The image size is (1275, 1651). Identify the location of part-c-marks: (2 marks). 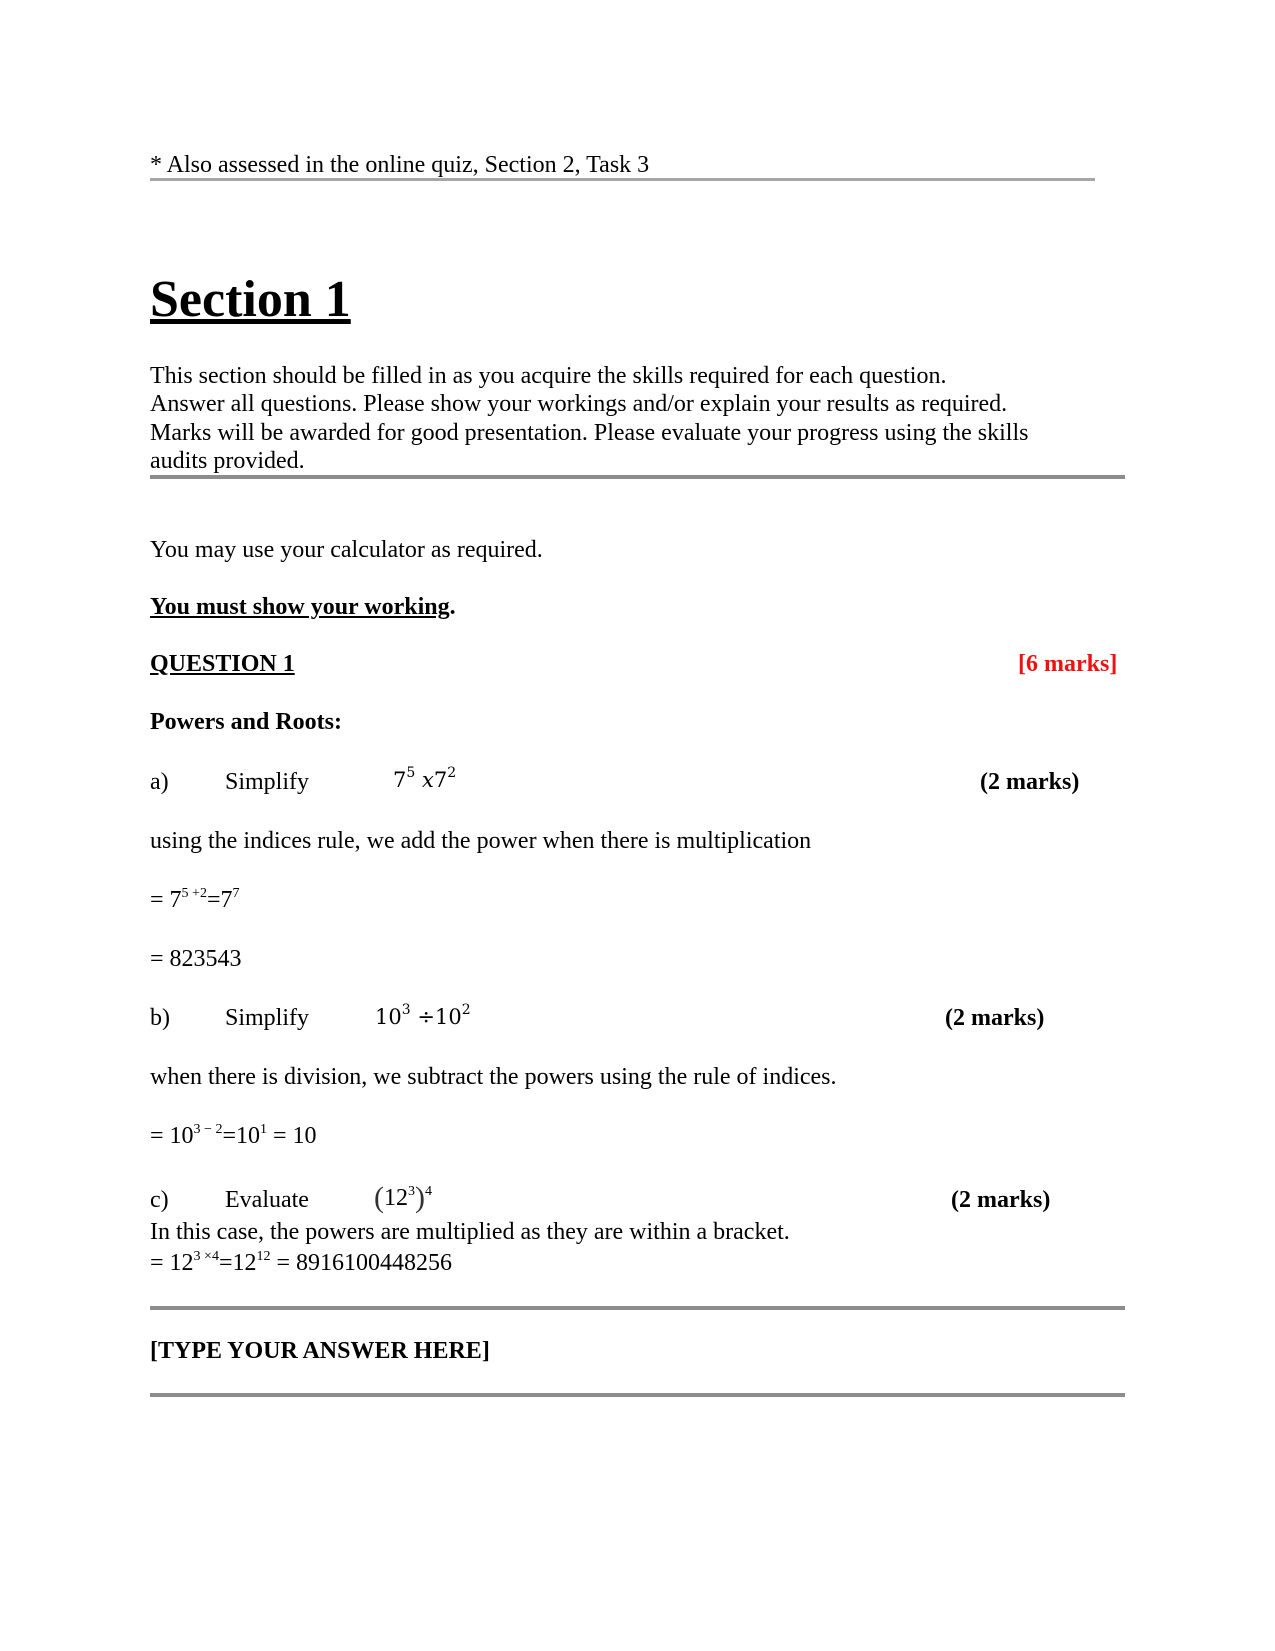
(1001, 1200).